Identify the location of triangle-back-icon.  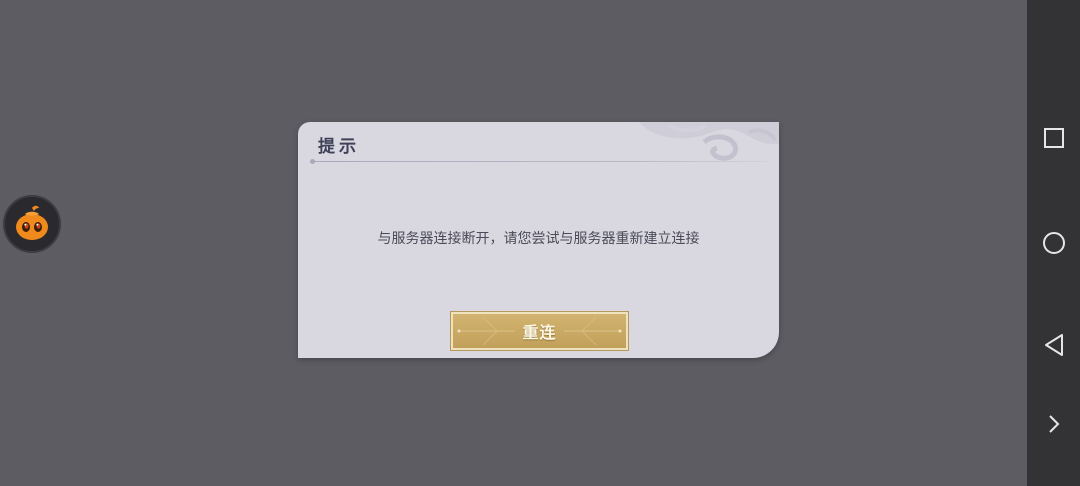
(1053, 345).